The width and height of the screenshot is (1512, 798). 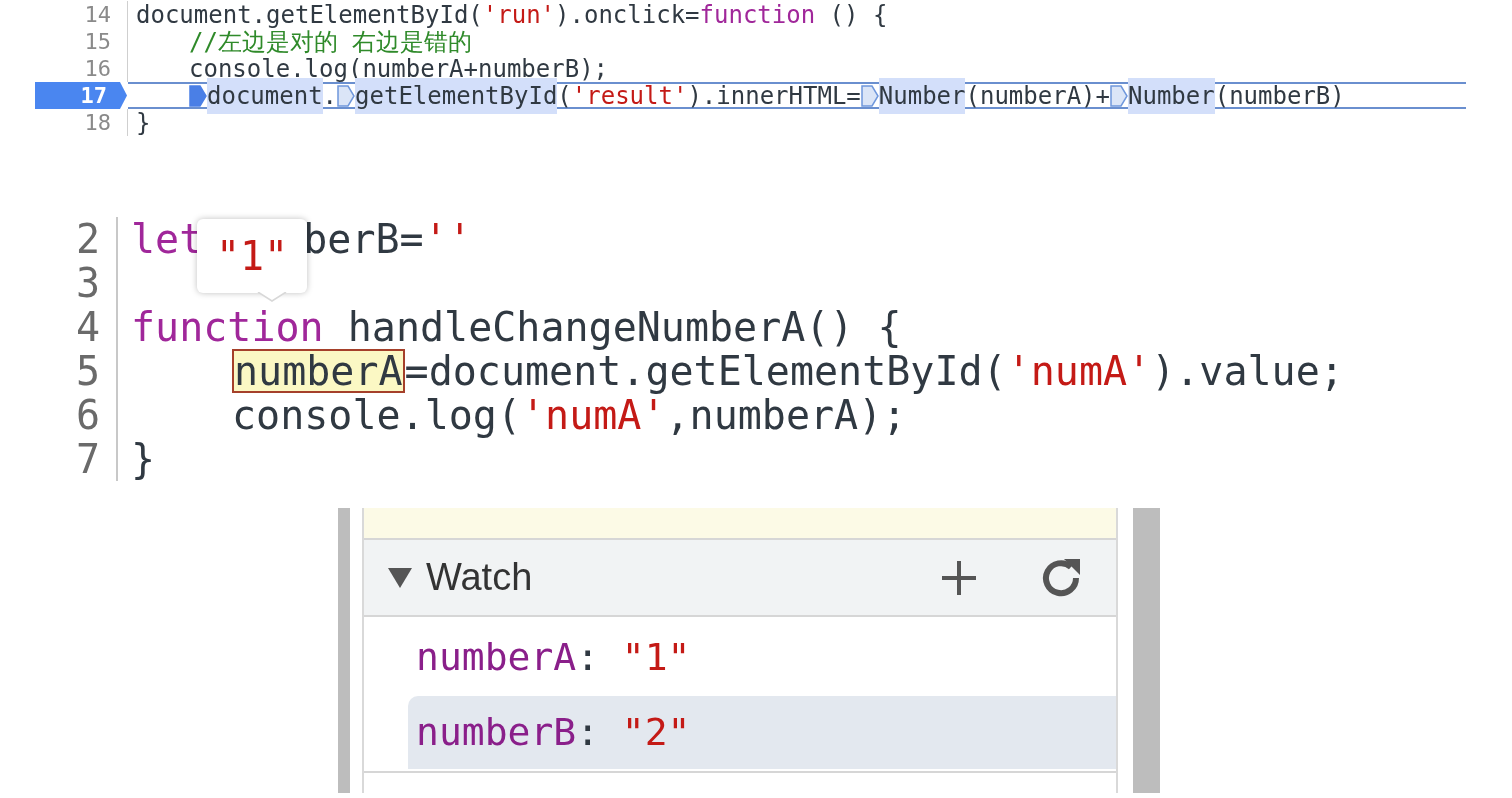 What do you see at coordinates (1037, 96) in the screenshot?
I see `code-text: (numberA)+` at bounding box center [1037, 96].